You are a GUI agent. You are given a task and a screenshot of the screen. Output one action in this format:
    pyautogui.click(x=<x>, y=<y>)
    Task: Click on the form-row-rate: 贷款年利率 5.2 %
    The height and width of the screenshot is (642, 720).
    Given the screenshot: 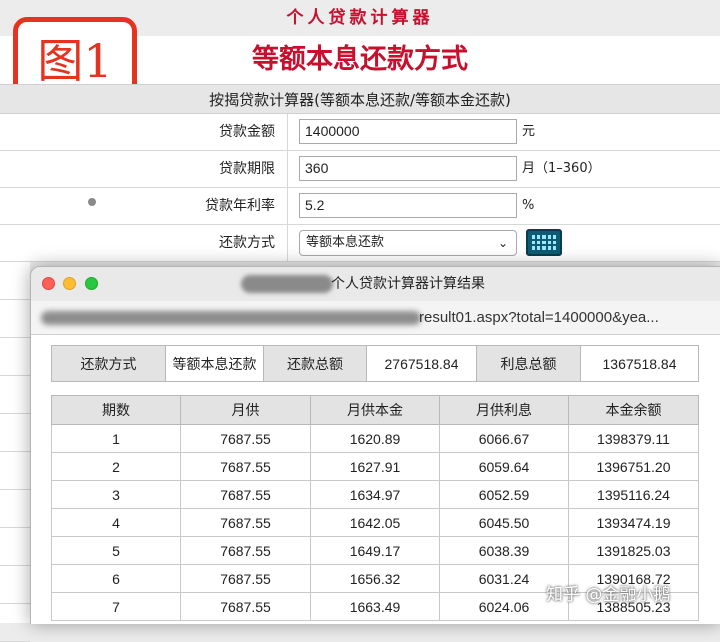 What is the action you would take?
    pyautogui.click(x=360, y=206)
    